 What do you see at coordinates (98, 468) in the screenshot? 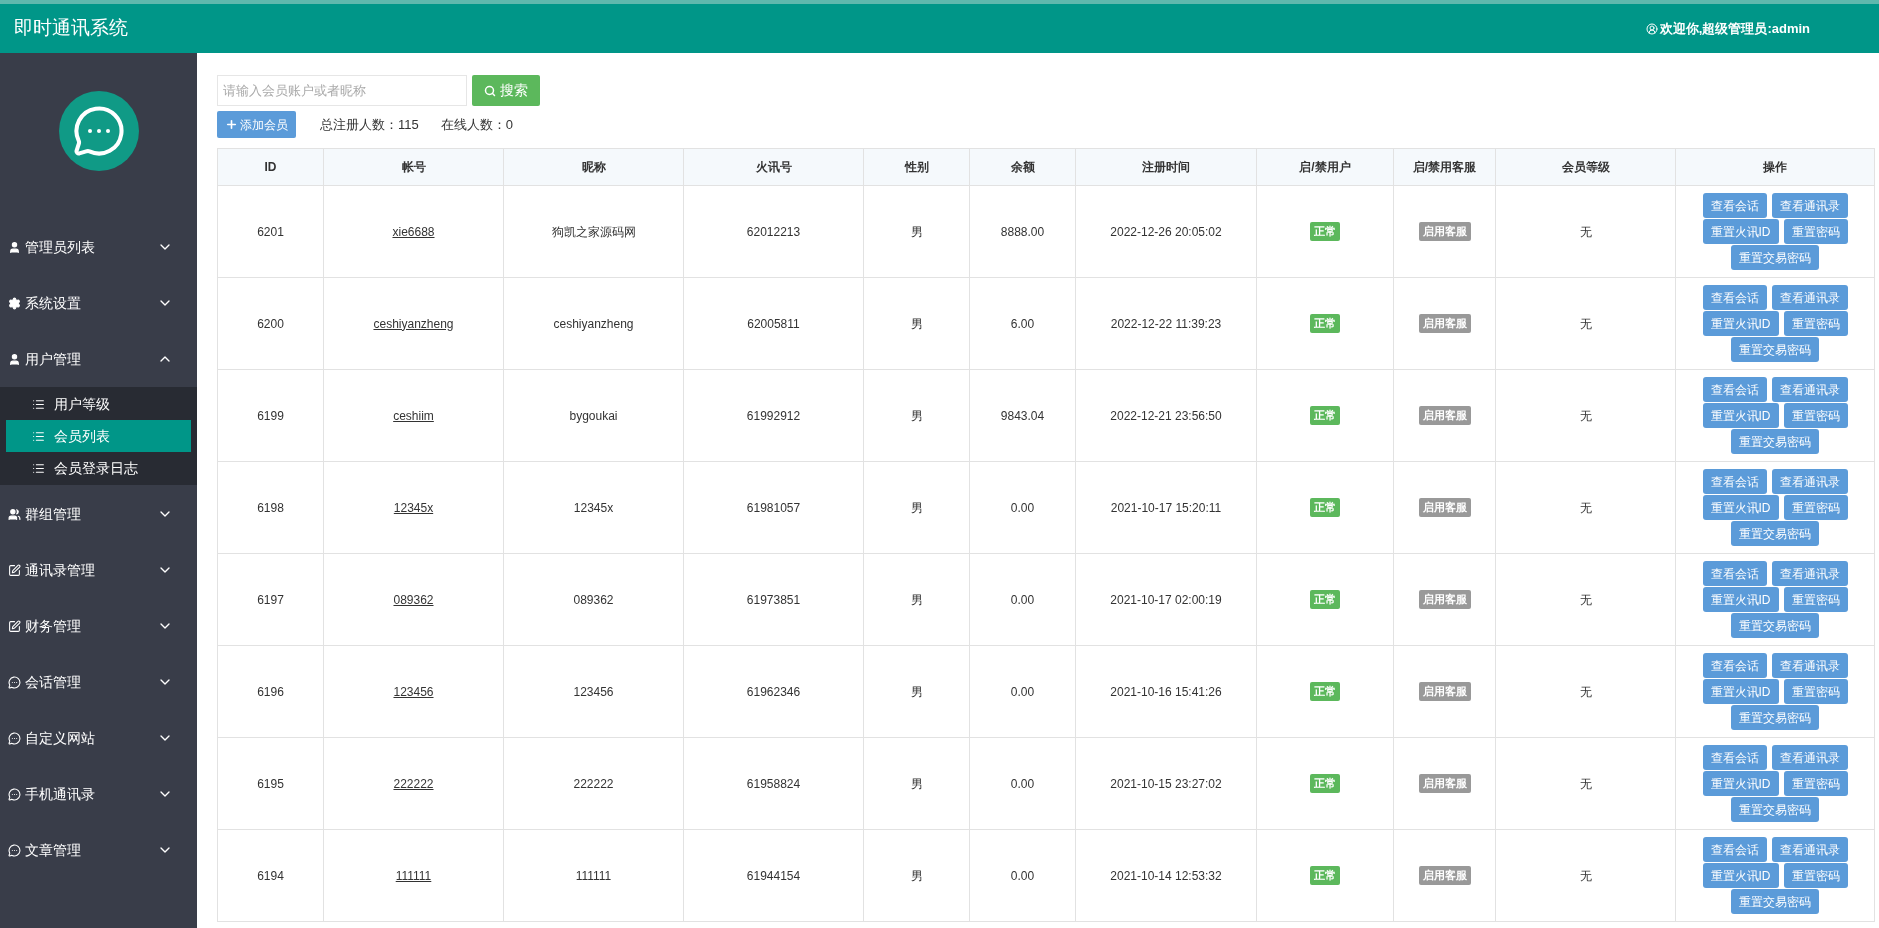
I see `sidebar-submenu-item: 会员登录日志` at bounding box center [98, 468].